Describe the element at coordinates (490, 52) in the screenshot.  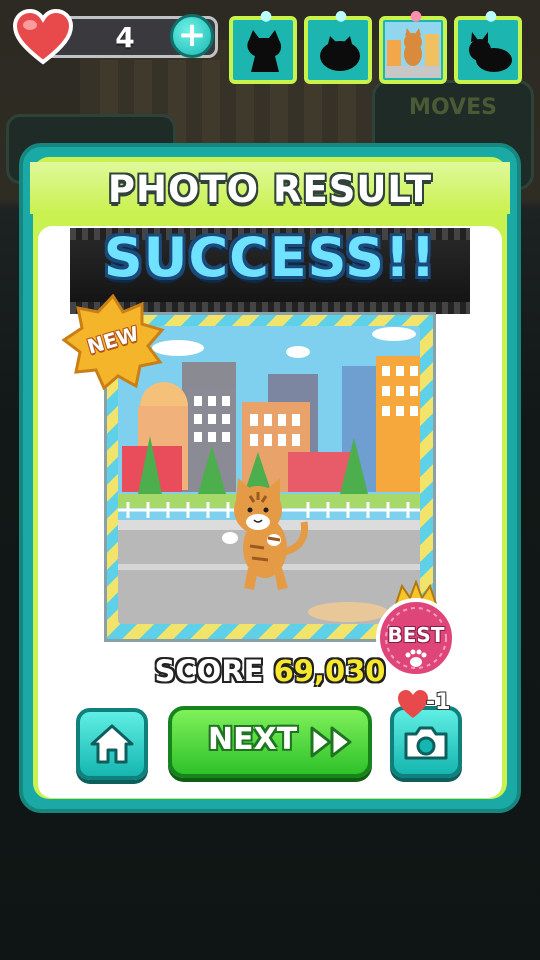
I see `cat-lying-silhouette-icon` at that location.